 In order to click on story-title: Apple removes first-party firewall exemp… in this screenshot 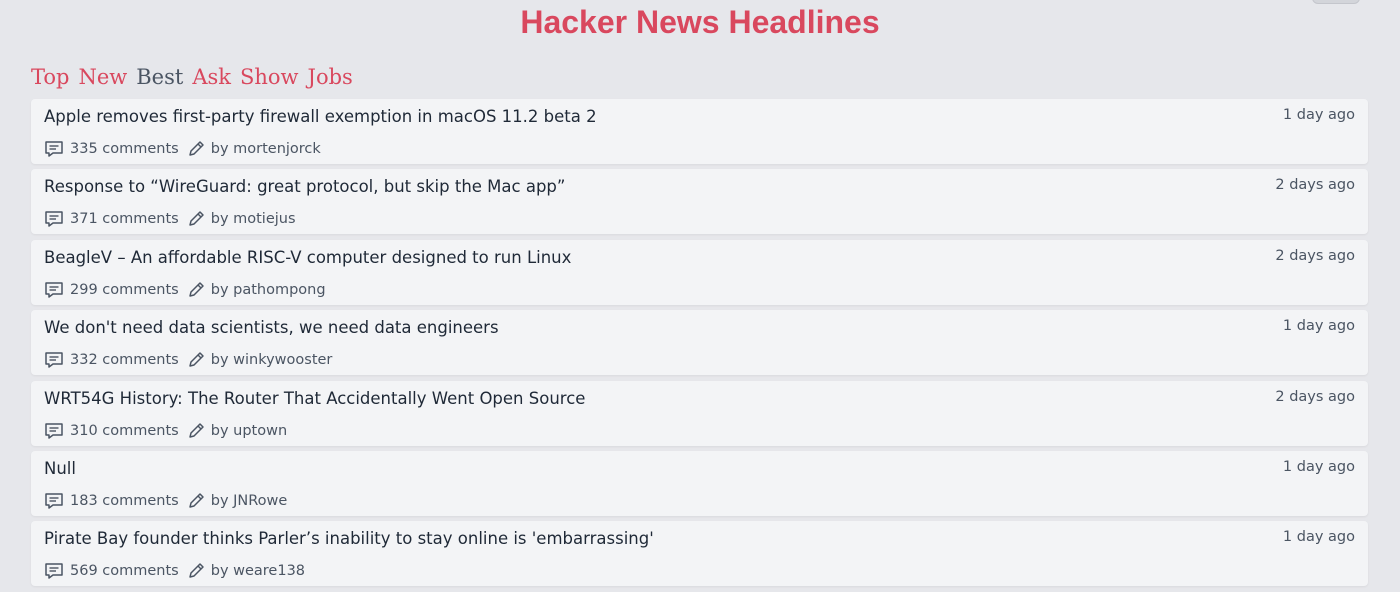, I will do `click(320, 116)`.